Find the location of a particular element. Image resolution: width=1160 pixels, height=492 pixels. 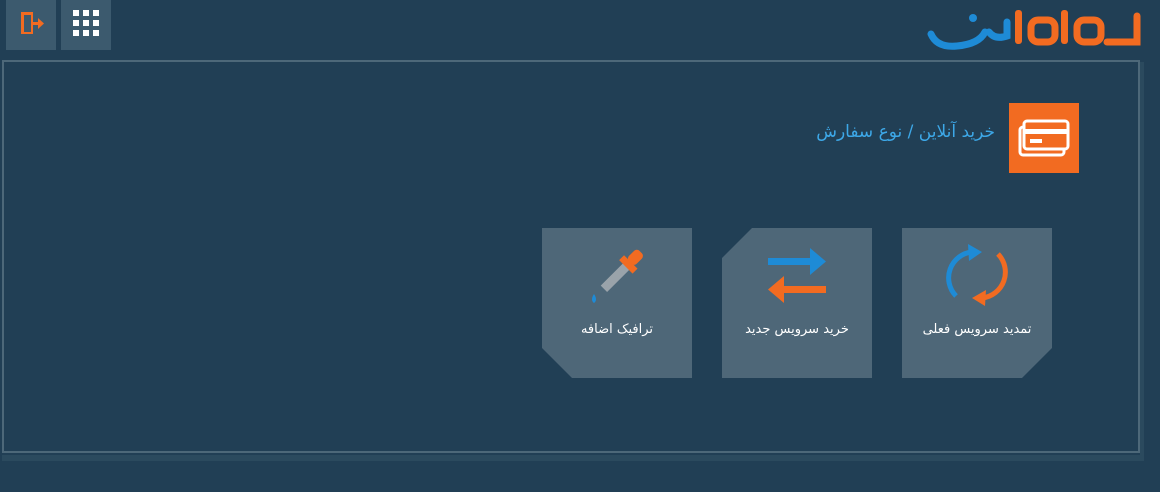

page-title: خرید آنلاین / نوع سفارش is located at coordinates (905, 132).